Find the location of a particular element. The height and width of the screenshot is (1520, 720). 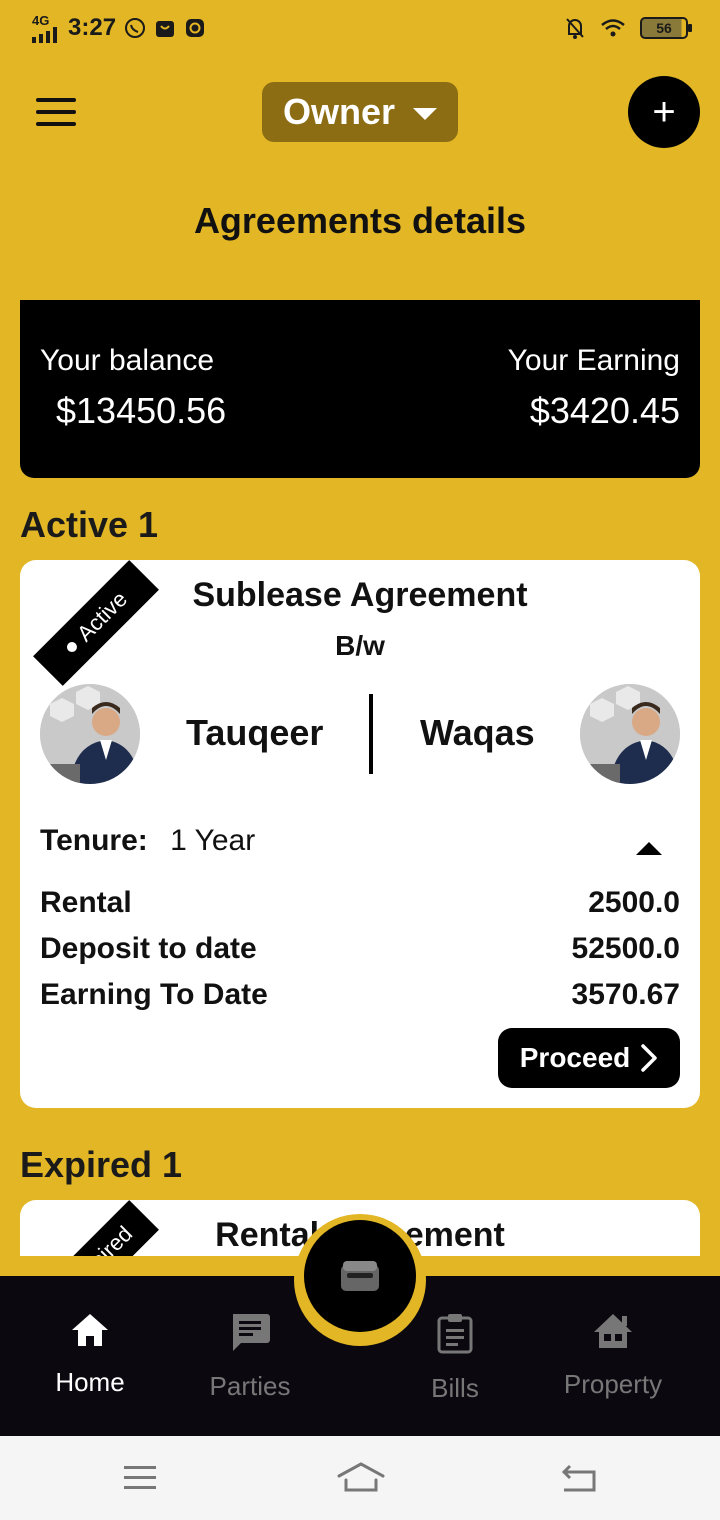

chevron-up-icon is located at coordinates (649, 848).